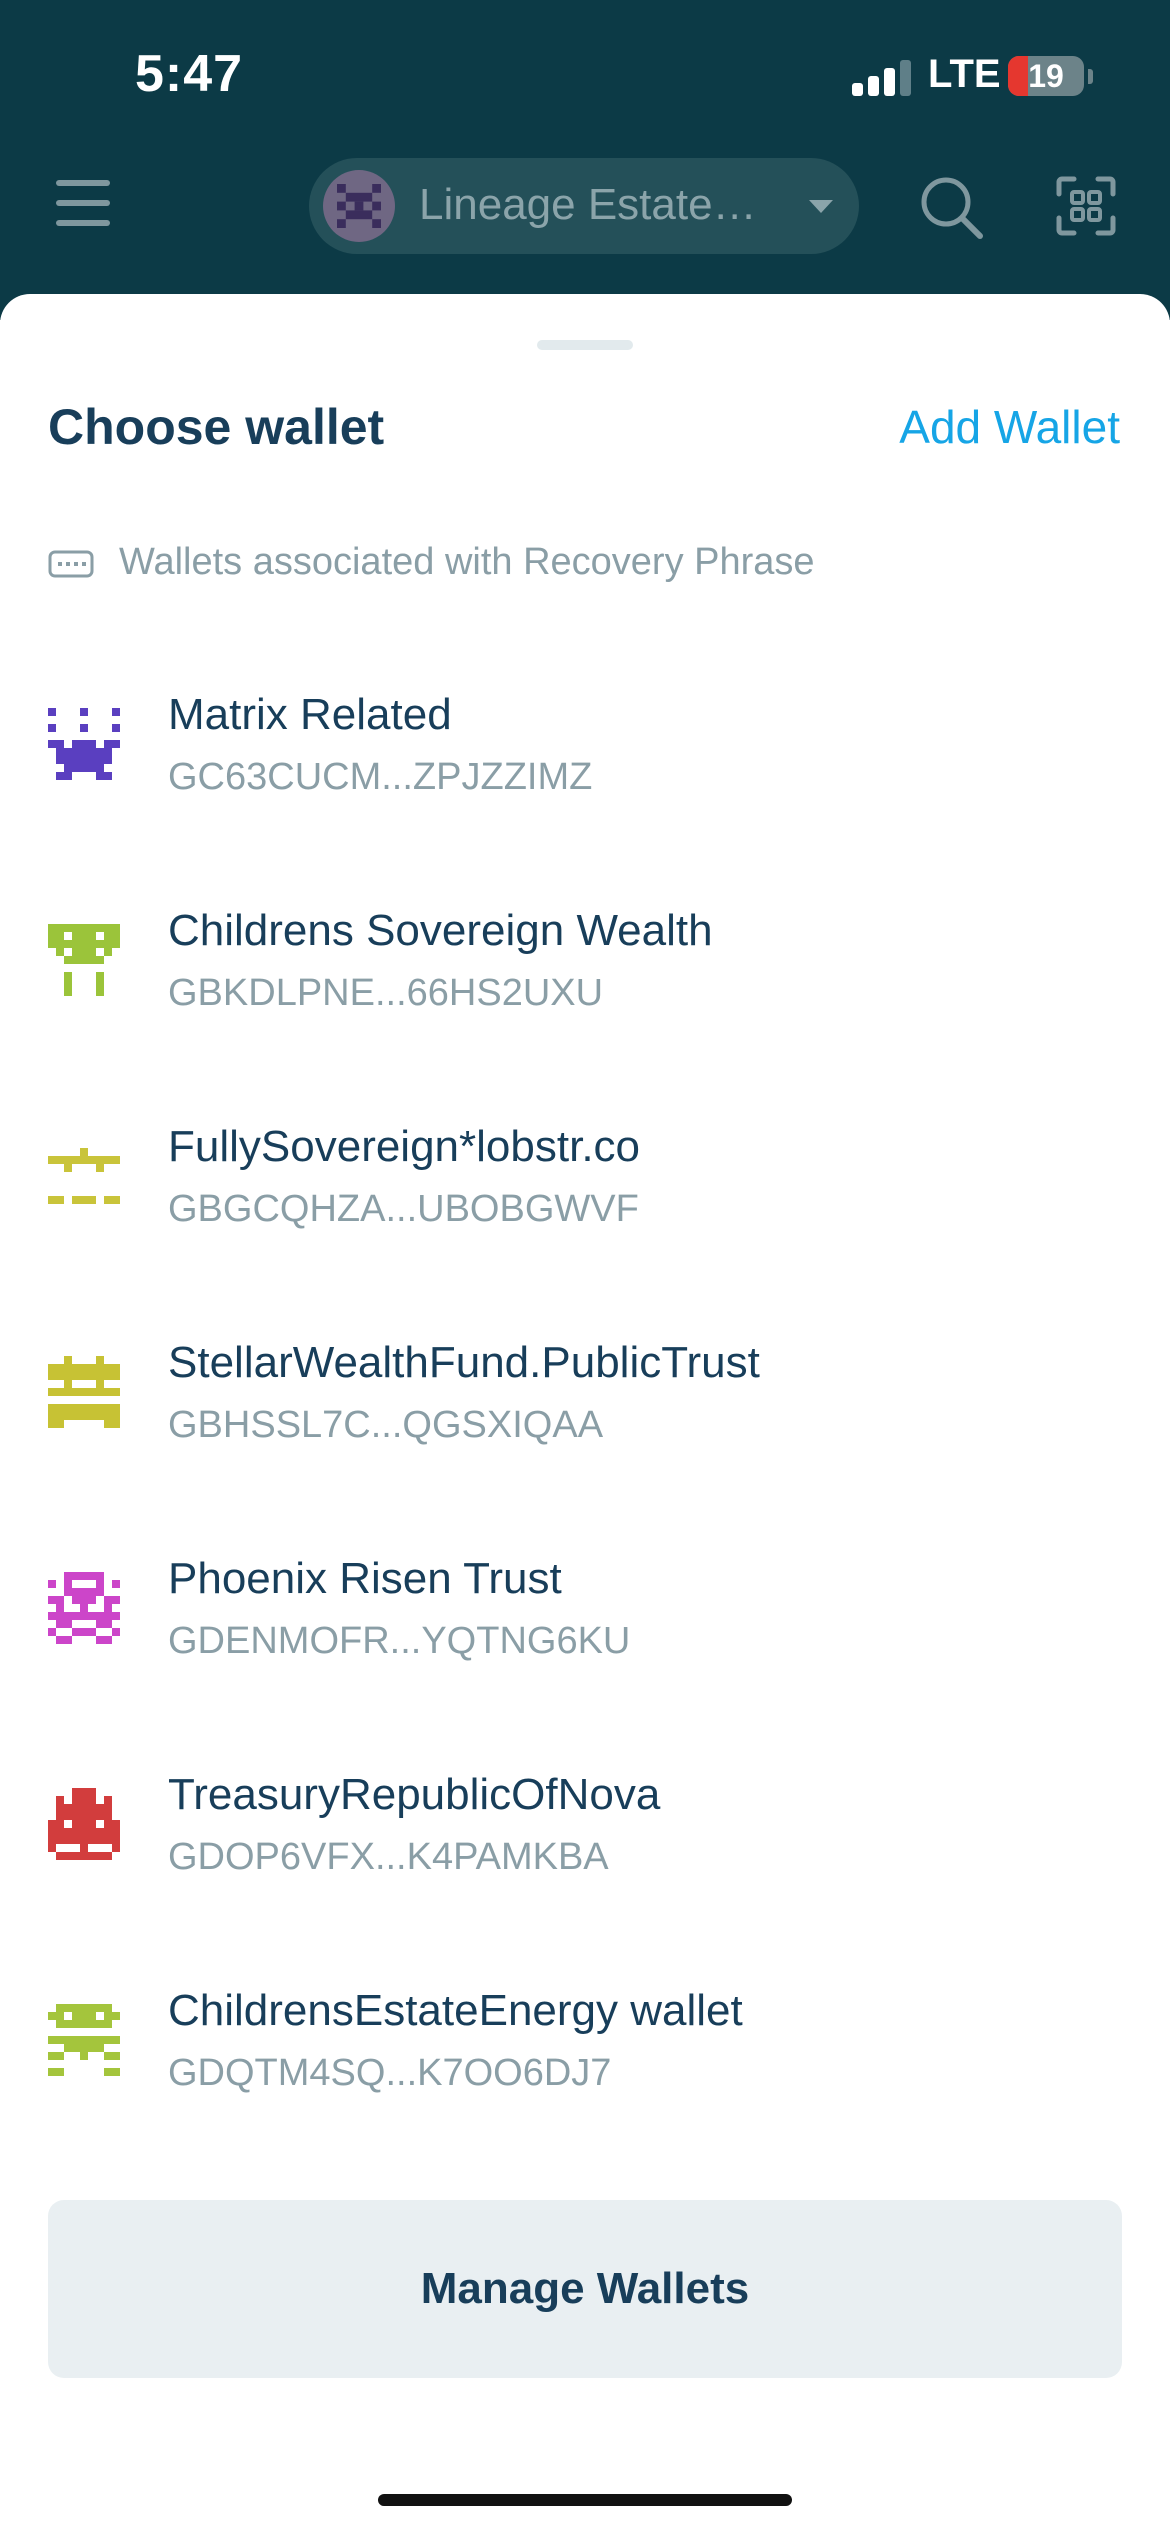  What do you see at coordinates (1086, 206) in the screenshot?
I see `qr-scan-icon` at bounding box center [1086, 206].